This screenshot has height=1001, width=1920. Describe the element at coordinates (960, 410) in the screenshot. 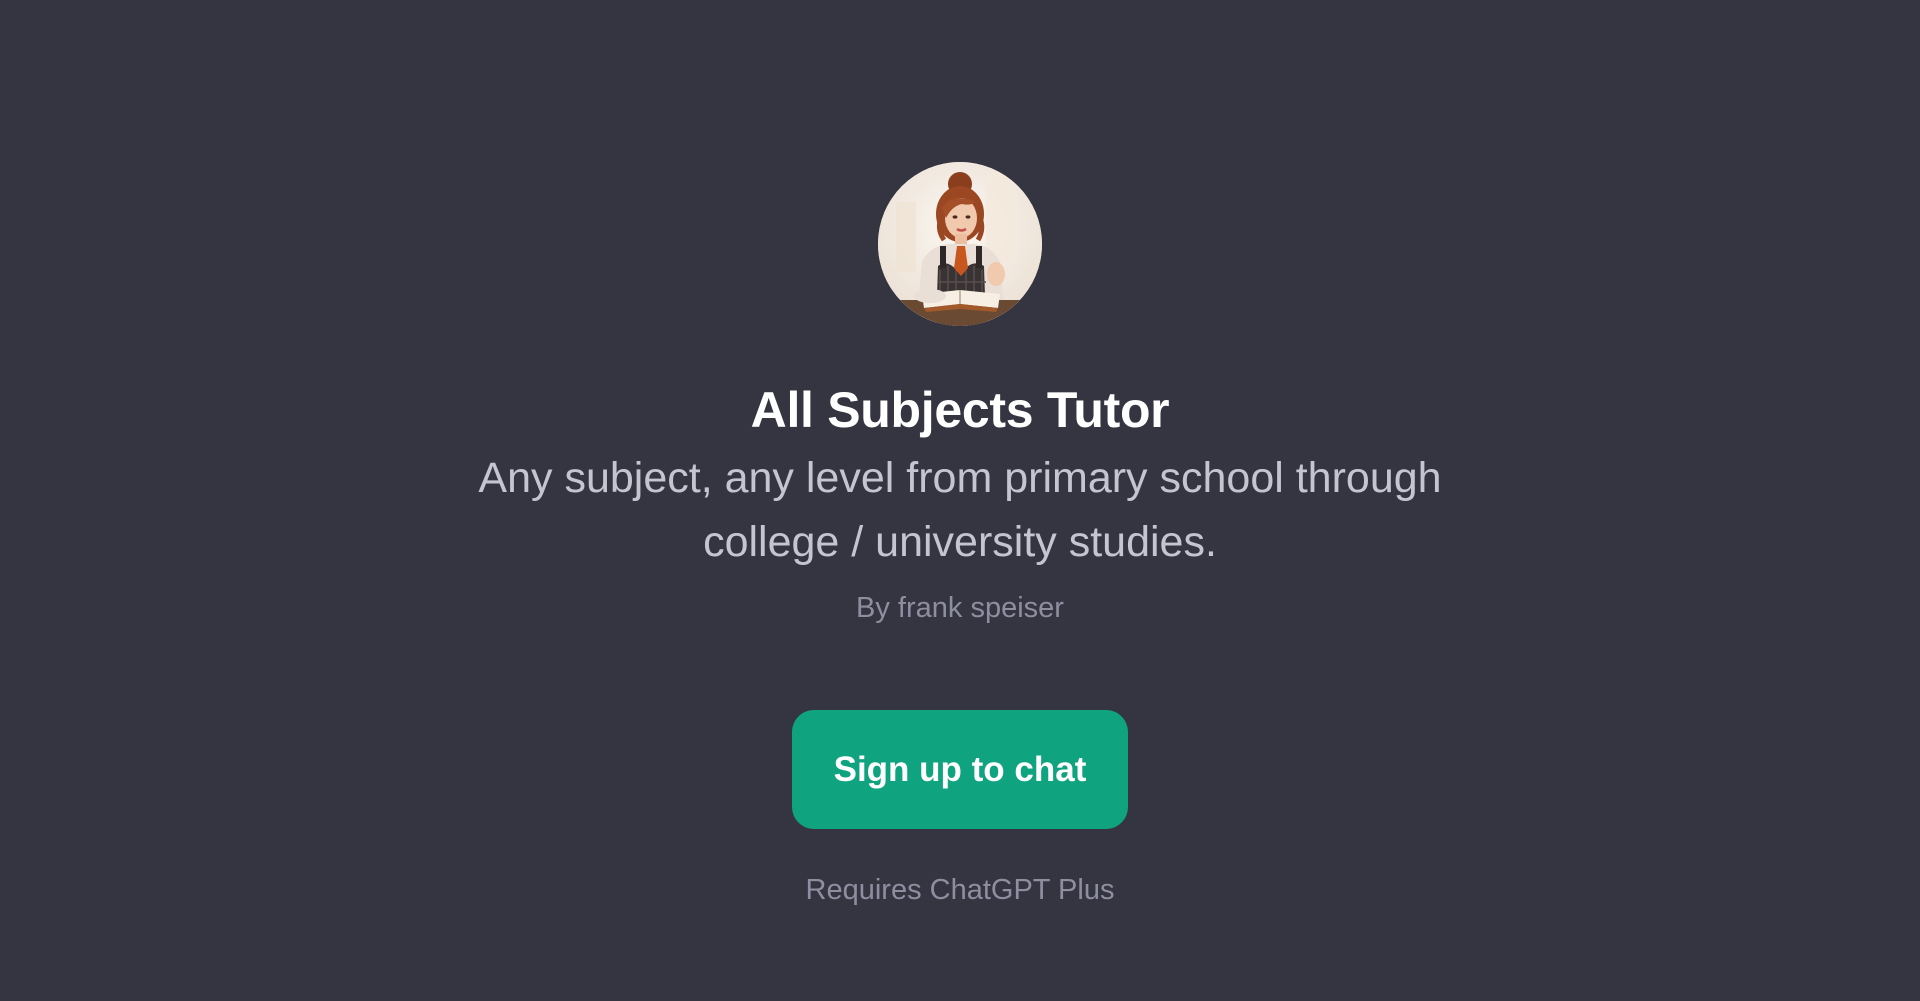

I see `gpt-title: All Subjects Tutor` at that location.